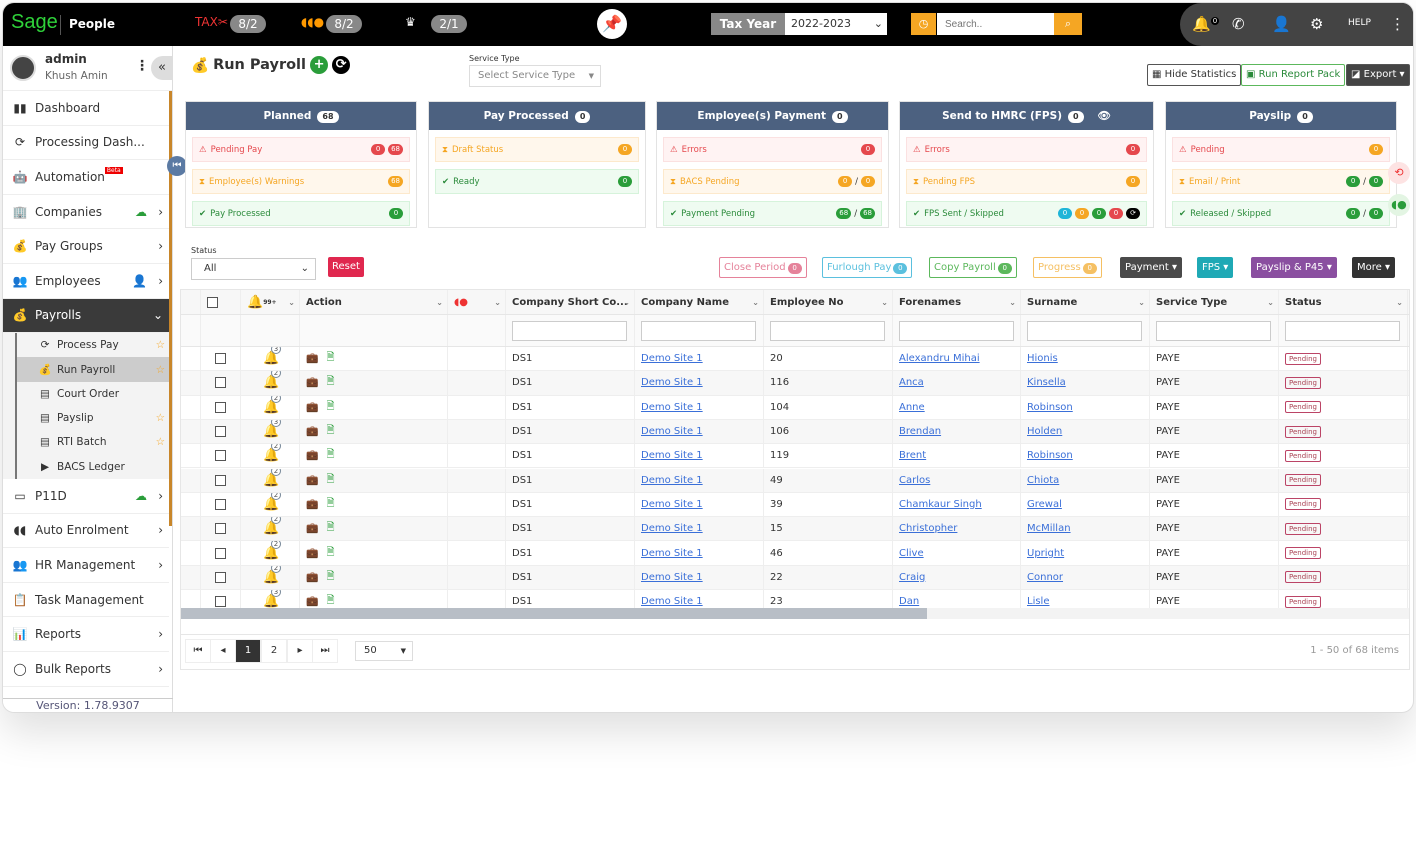  I want to click on fore-link: Carlos, so click(914, 480).